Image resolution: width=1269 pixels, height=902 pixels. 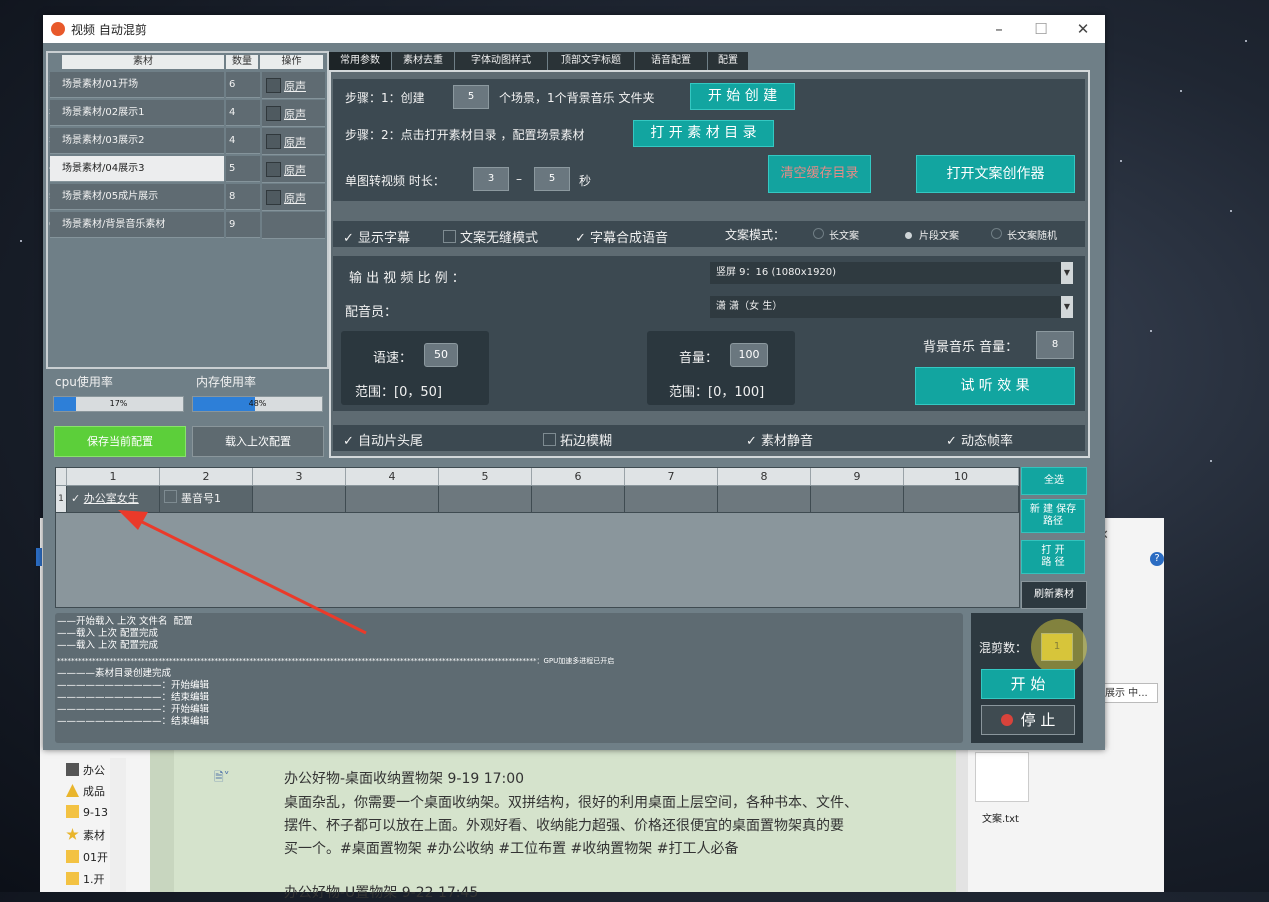 I want to click on arrow-head, so click(x=133, y=520).